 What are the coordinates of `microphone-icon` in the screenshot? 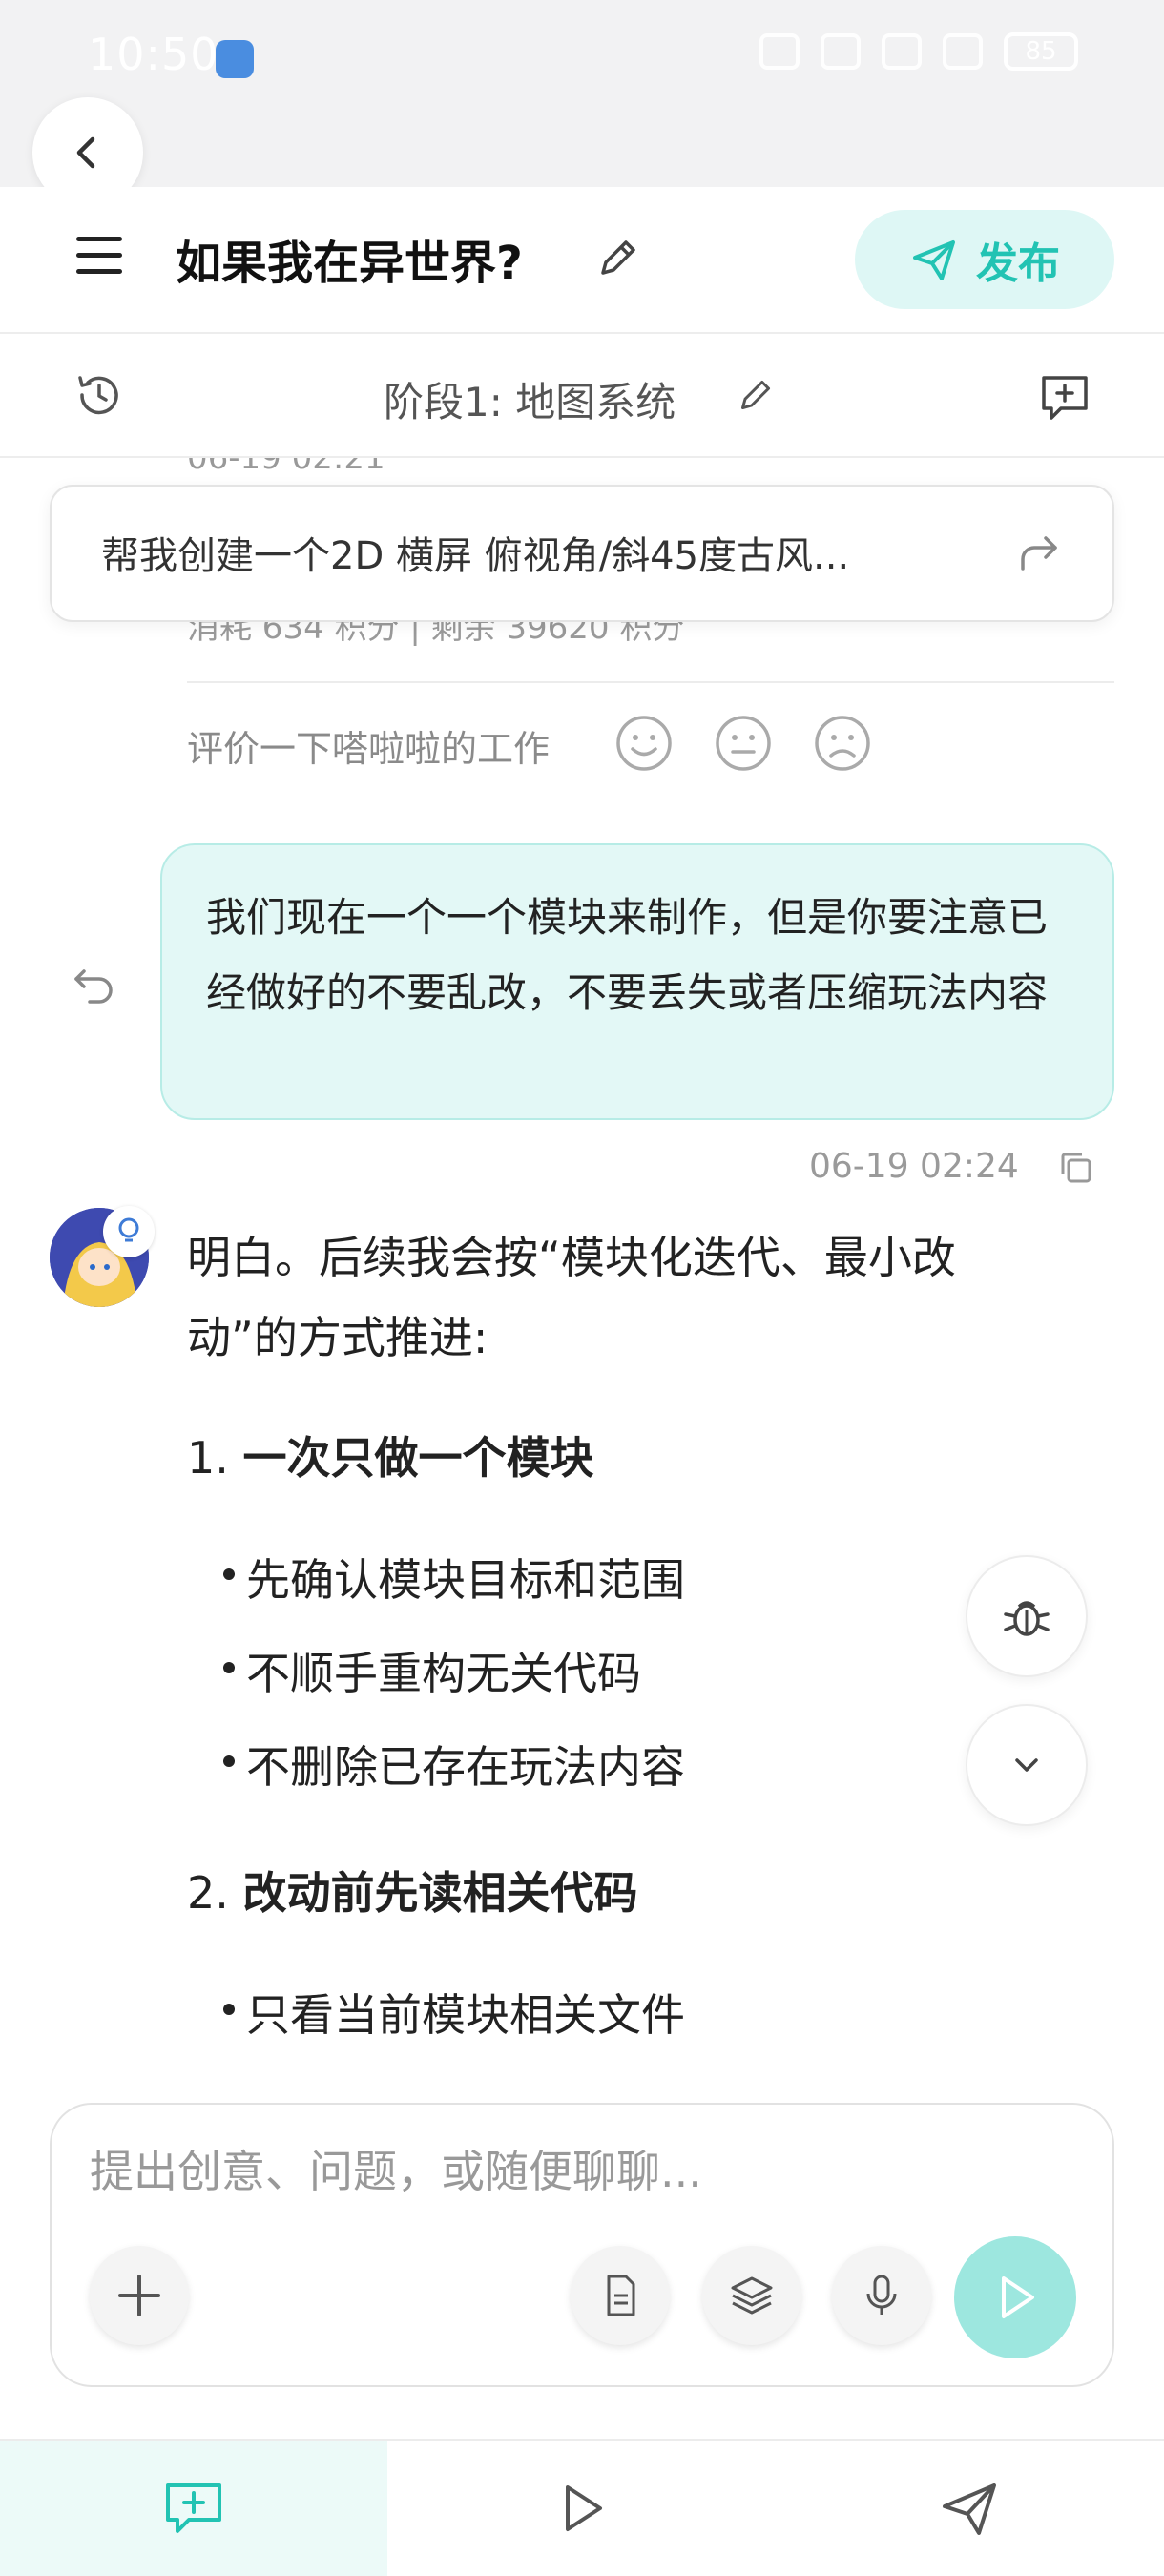 It's located at (882, 2295).